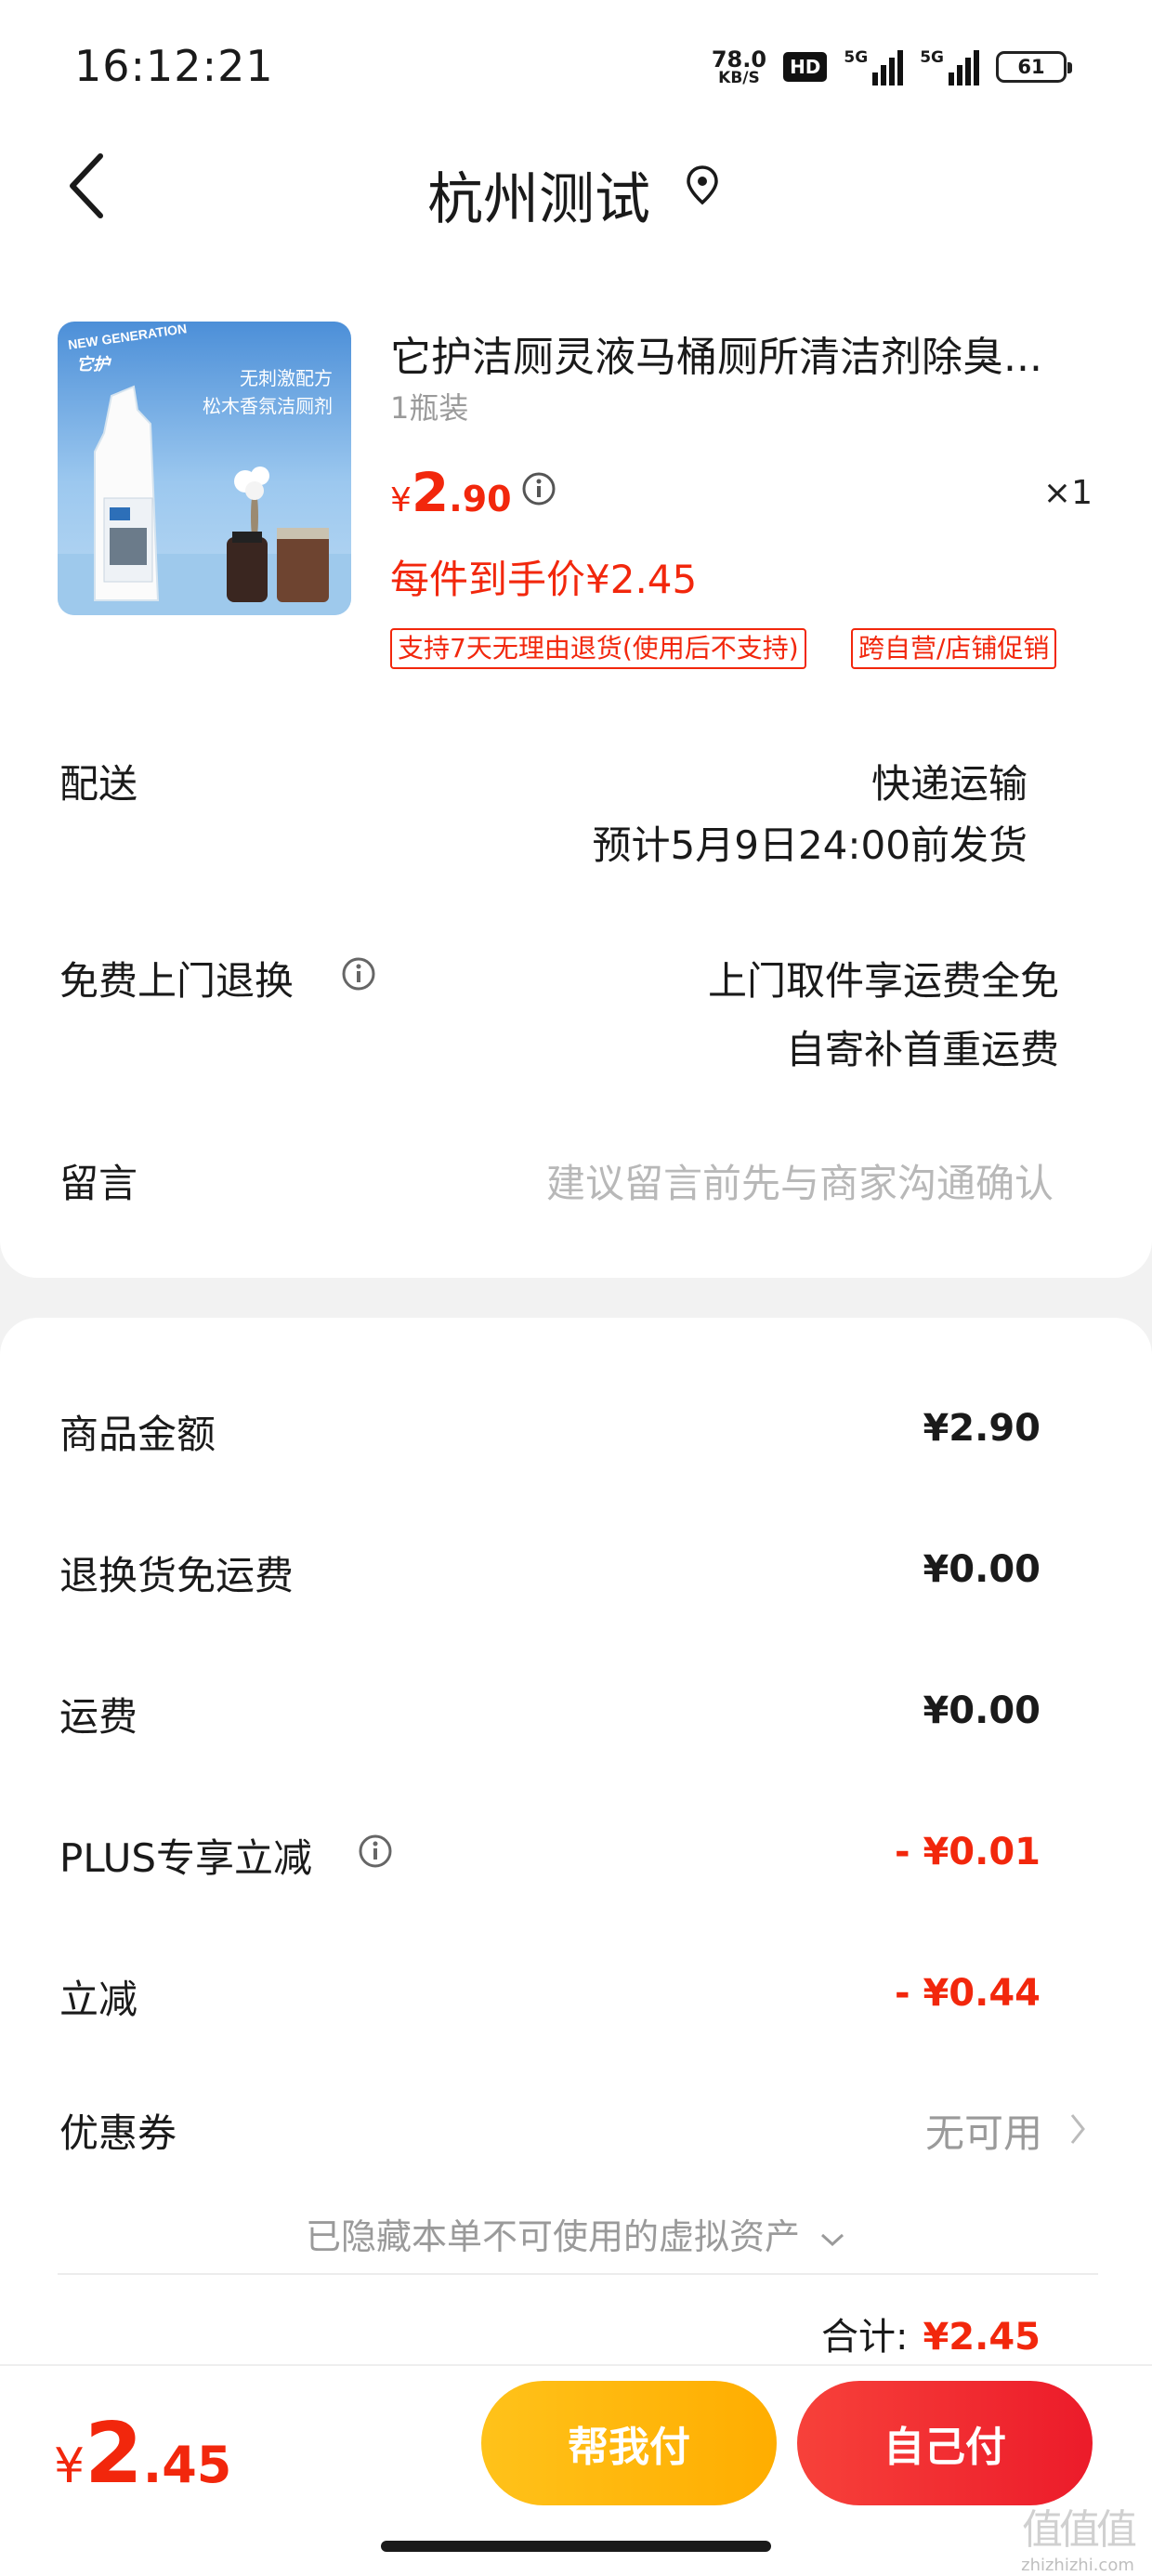 The image size is (1152, 2576). I want to click on page-title: 杭州测试, so click(538, 199).